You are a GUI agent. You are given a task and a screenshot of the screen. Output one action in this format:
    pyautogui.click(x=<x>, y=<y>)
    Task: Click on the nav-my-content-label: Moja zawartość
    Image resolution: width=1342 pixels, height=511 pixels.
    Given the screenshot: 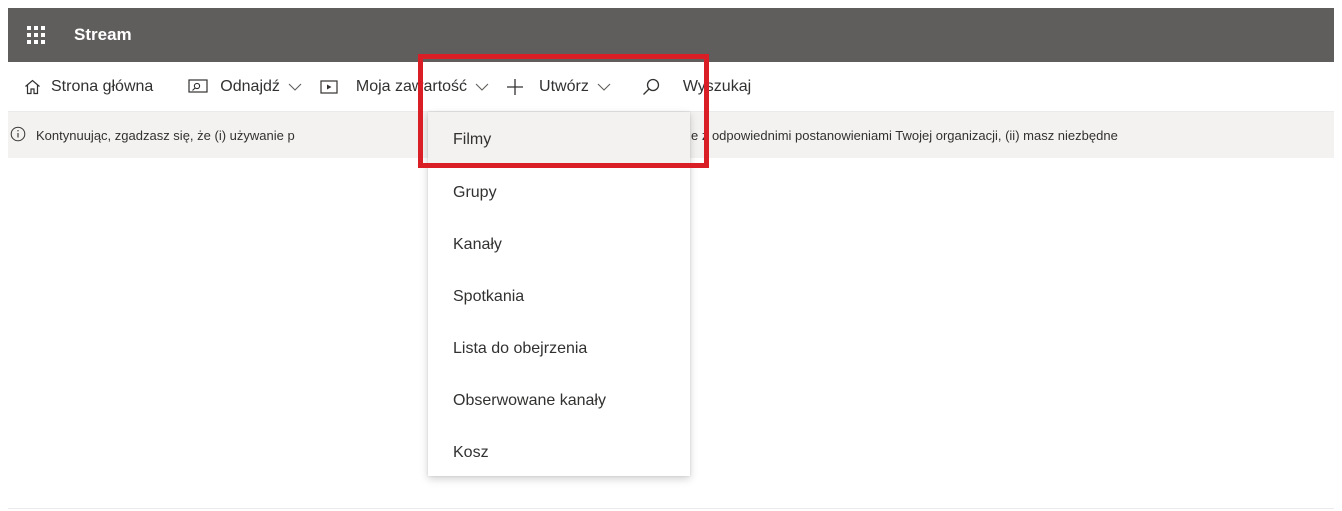 What is the action you would take?
    pyautogui.click(x=411, y=86)
    